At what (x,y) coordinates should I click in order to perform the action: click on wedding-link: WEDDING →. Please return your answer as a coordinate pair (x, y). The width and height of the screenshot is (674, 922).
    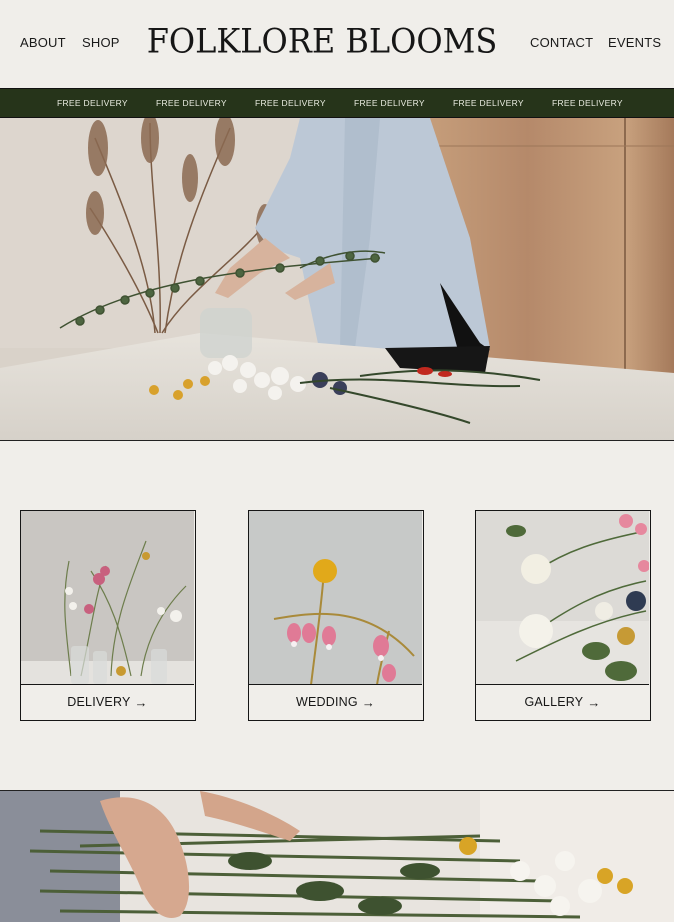
    Looking at the image, I should click on (335, 702).